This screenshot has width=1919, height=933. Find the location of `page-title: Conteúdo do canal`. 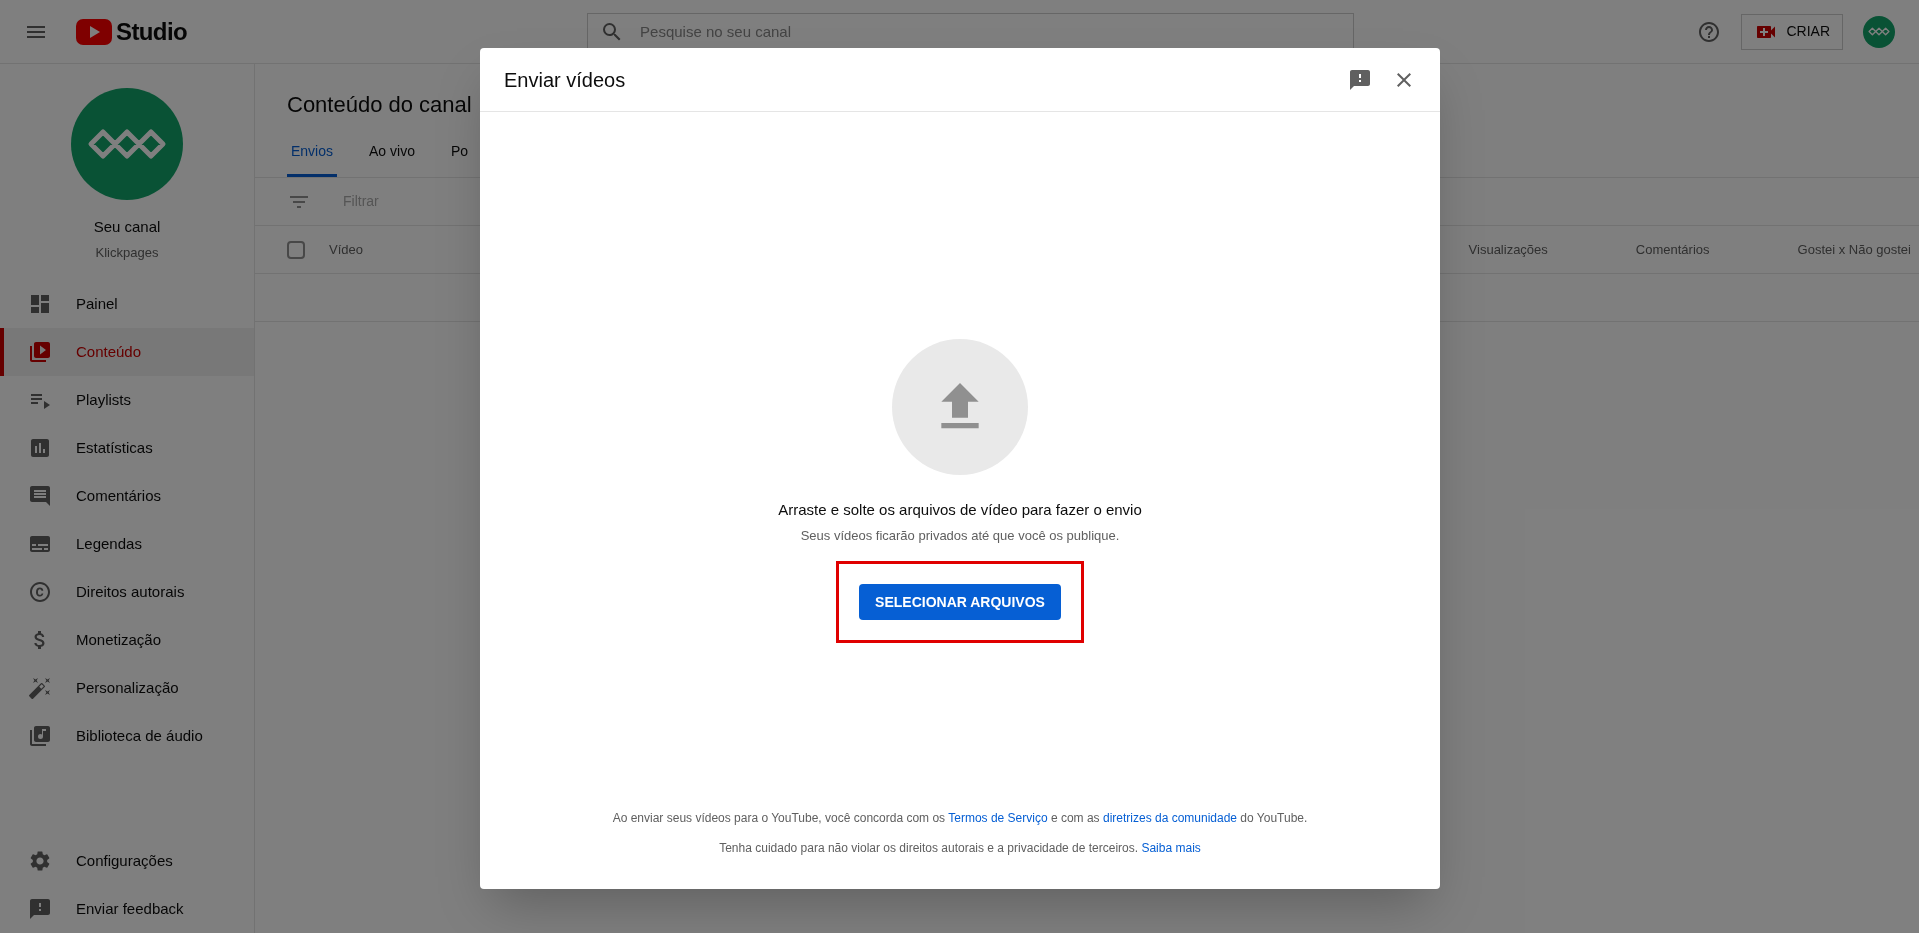

page-title: Conteúdo do canal is located at coordinates (379, 105).